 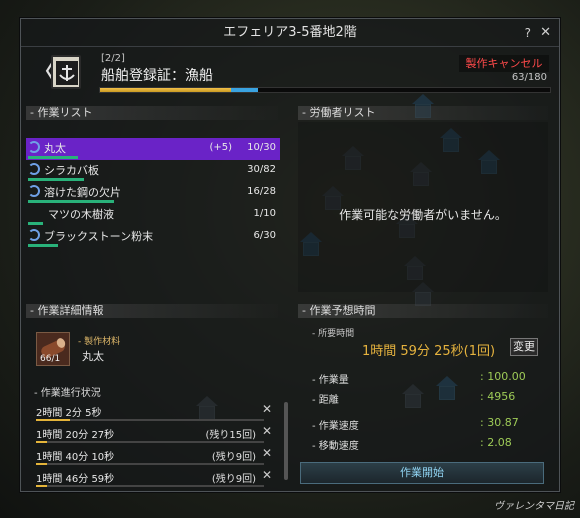 I want to click on progress-remaining: (残り15回), so click(x=230, y=435).